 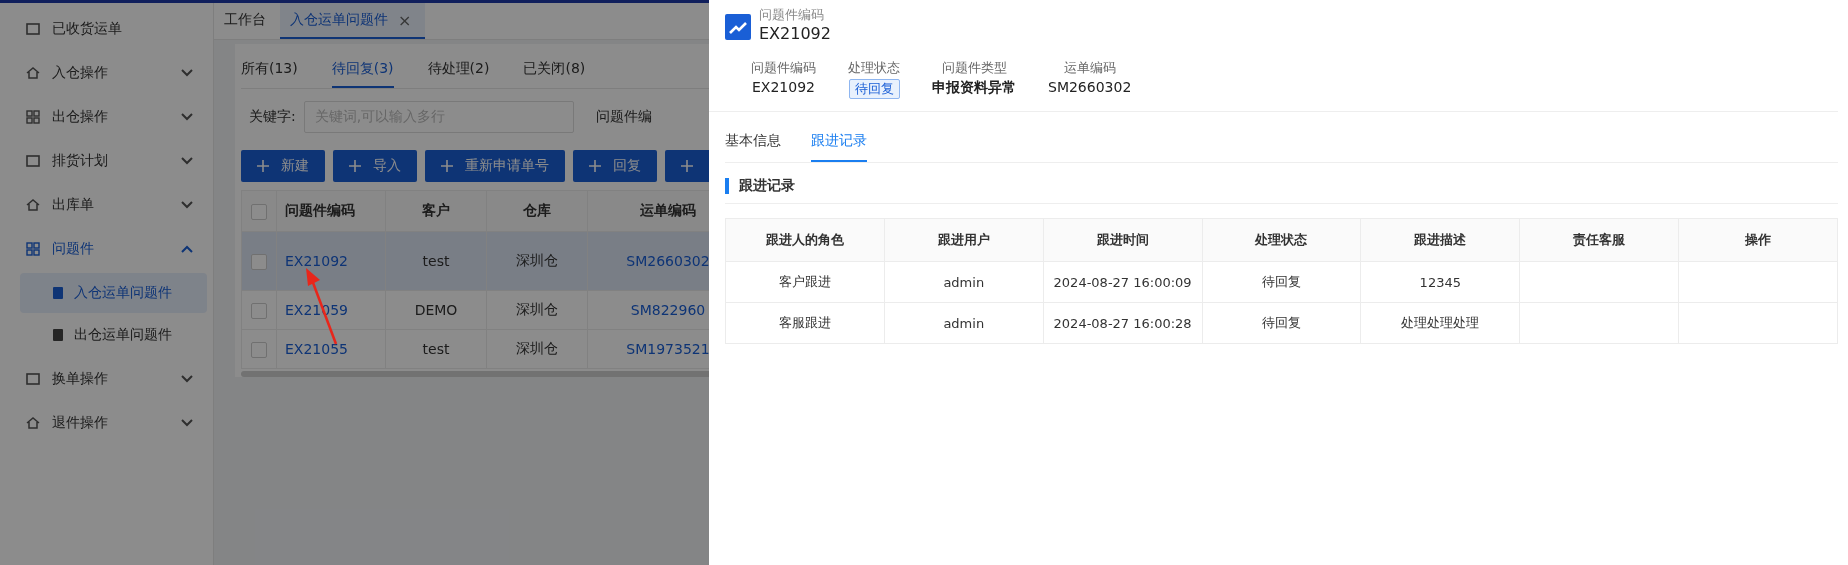 What do you see at coordinates (458, 72) in the screenshot?
I see `status-tab: 待处理(2)` at bounding box center [458, 72].